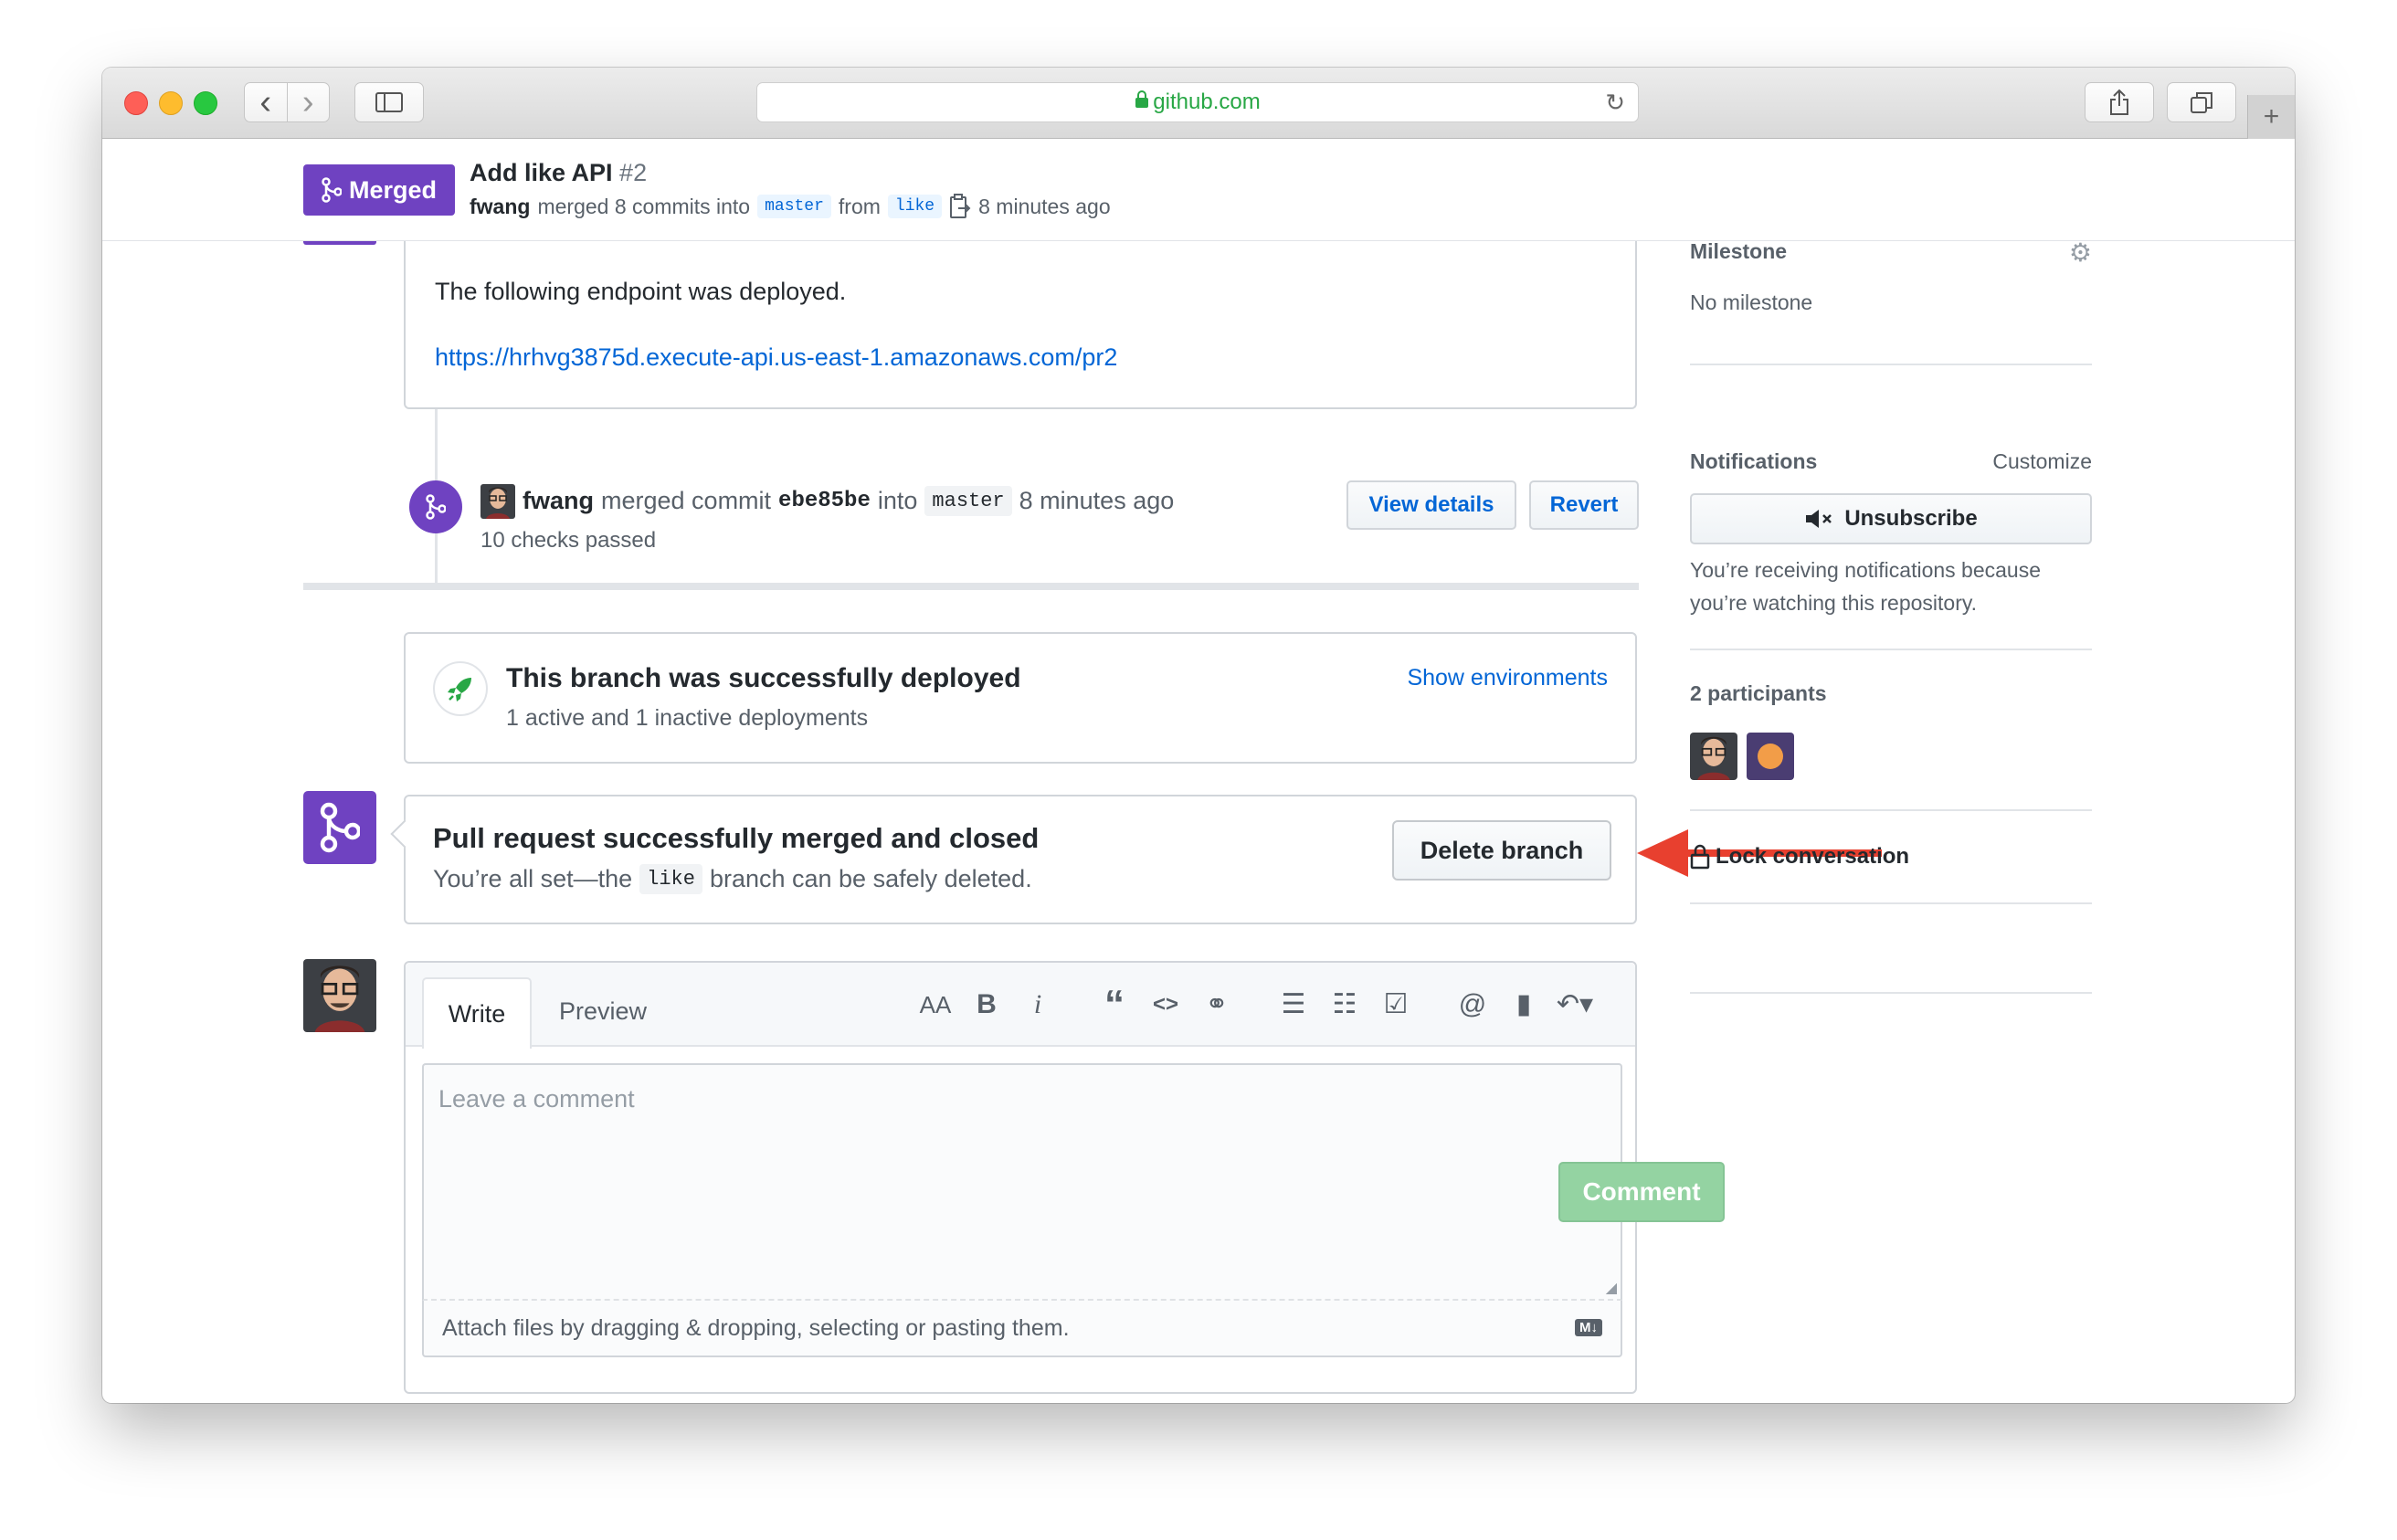  I want to click on bot-avatar-icon, so click(1770, 756).